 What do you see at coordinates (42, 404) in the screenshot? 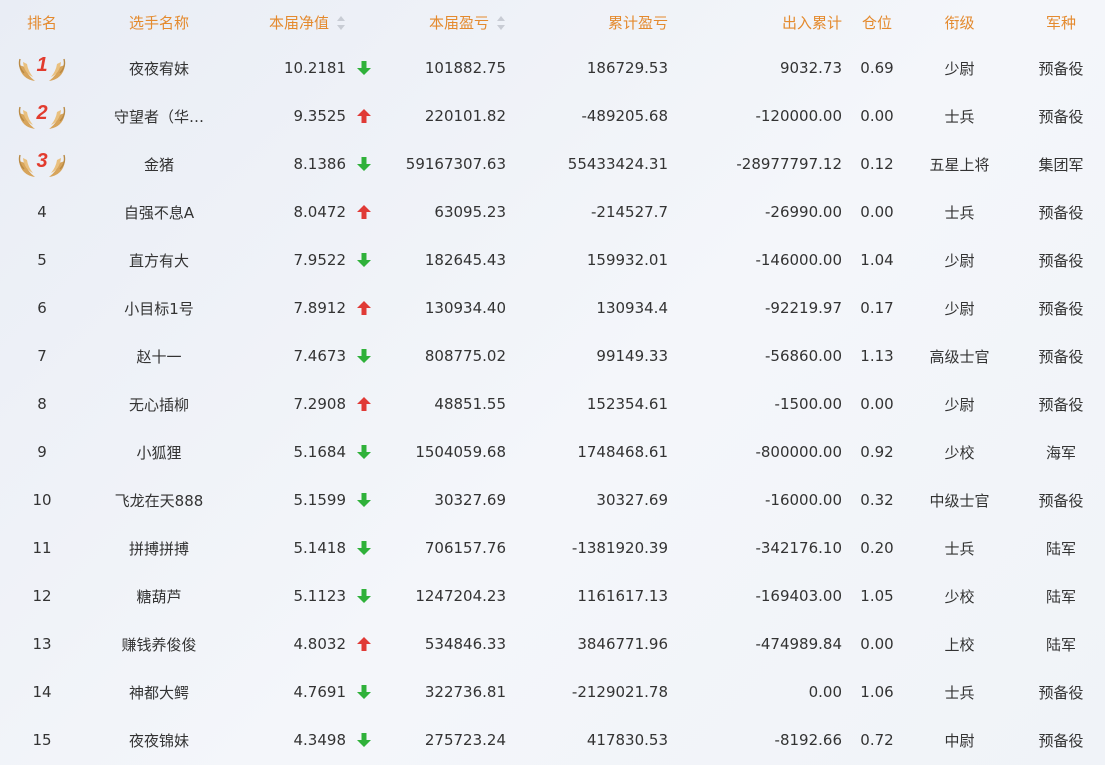
I see `rank-cell: 8` at bounding box center [42, 404].